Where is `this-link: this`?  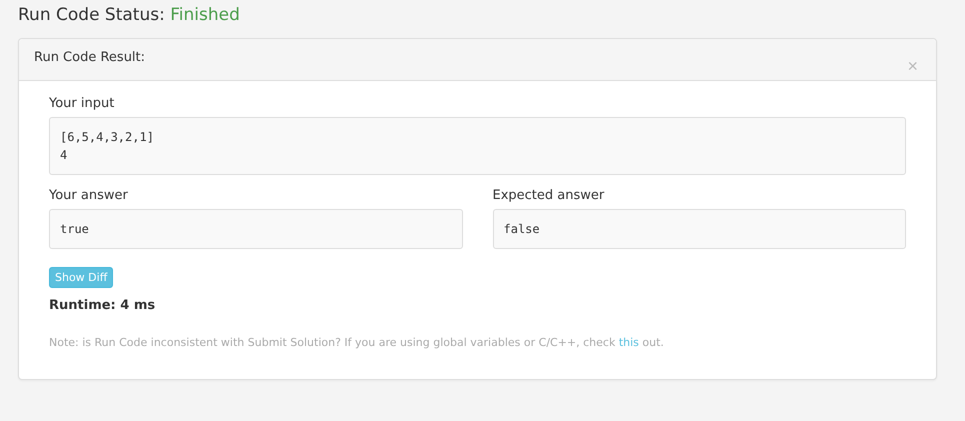 this-link: this is located at coordinates (628, 342).